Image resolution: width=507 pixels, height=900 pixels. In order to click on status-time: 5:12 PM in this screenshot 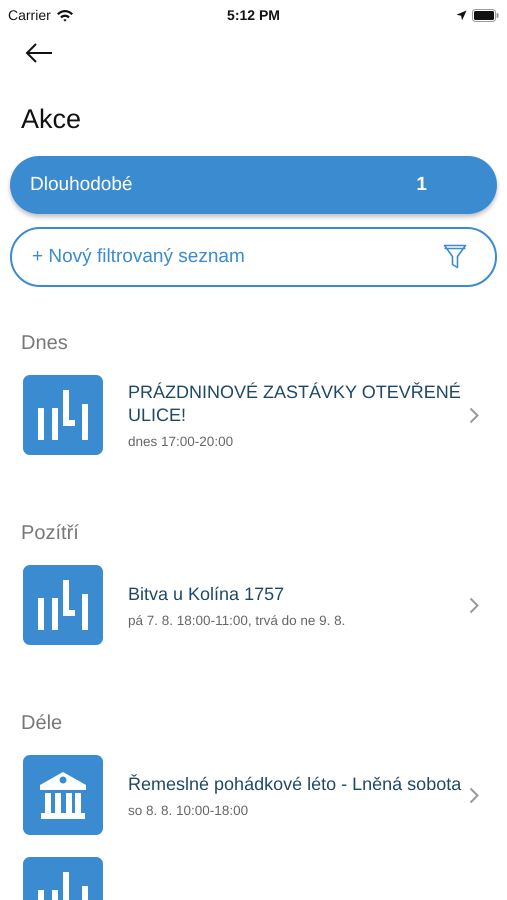, I will do `click(253, 15)`.